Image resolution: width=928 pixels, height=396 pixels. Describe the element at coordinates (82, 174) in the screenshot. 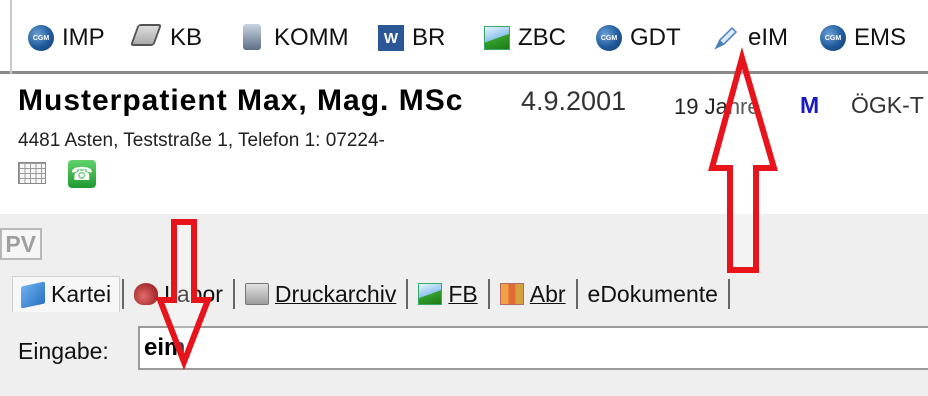

I see `phone-icon: ☎` at that location.